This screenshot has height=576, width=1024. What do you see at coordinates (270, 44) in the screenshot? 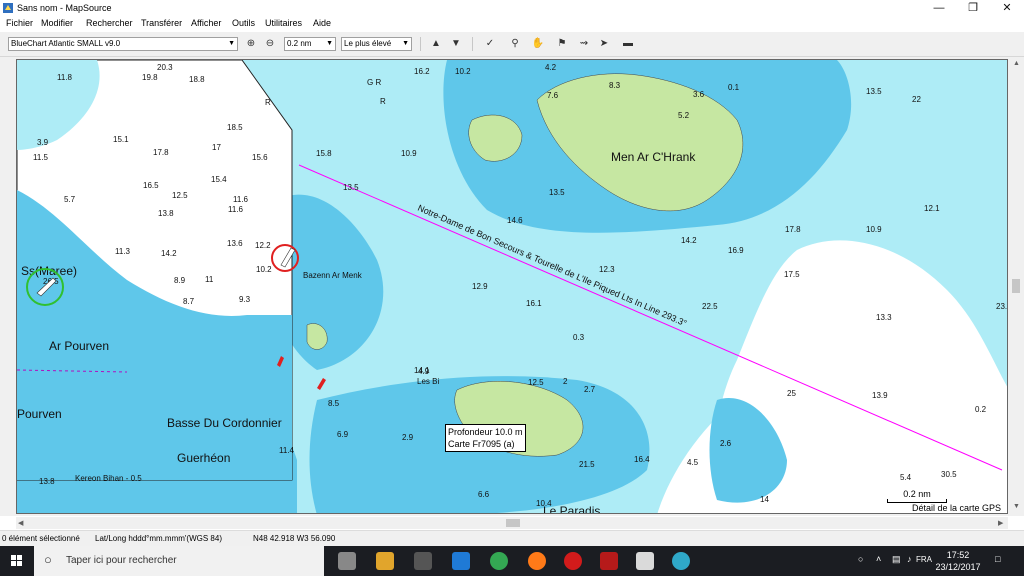
I see `zoom-out-icon: ⊖` at bounding box center [270, 44].